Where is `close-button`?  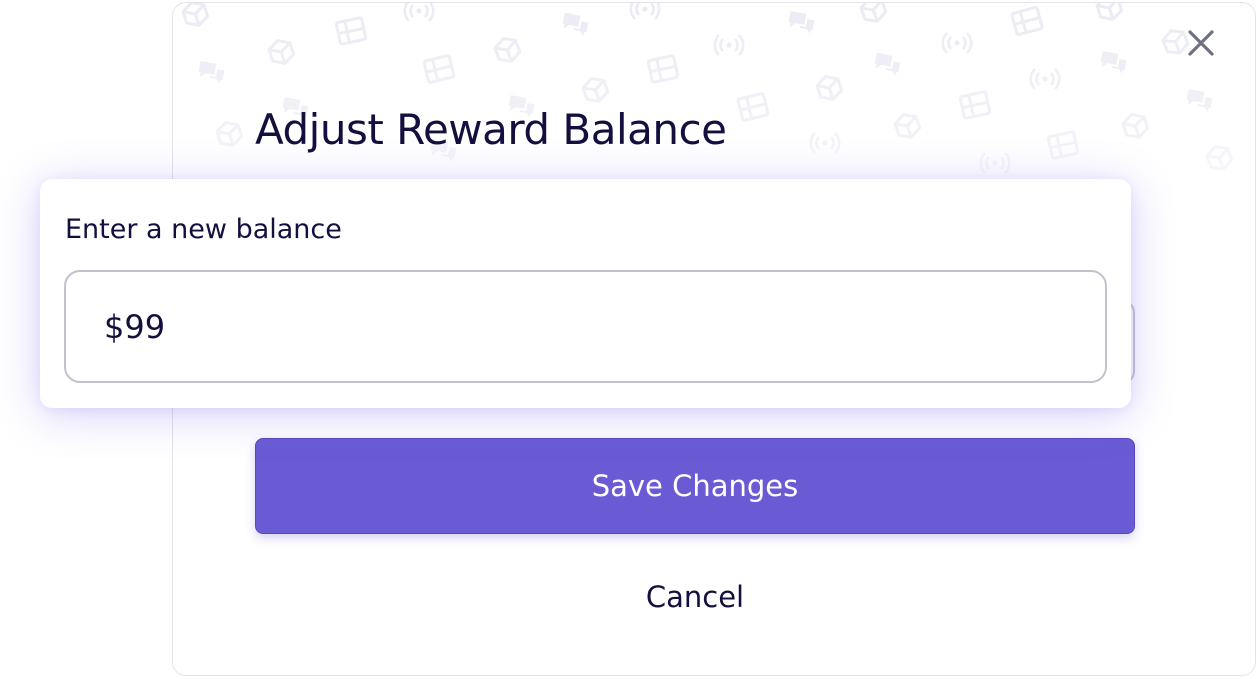 close-button is located at coordinates (1201, 43).